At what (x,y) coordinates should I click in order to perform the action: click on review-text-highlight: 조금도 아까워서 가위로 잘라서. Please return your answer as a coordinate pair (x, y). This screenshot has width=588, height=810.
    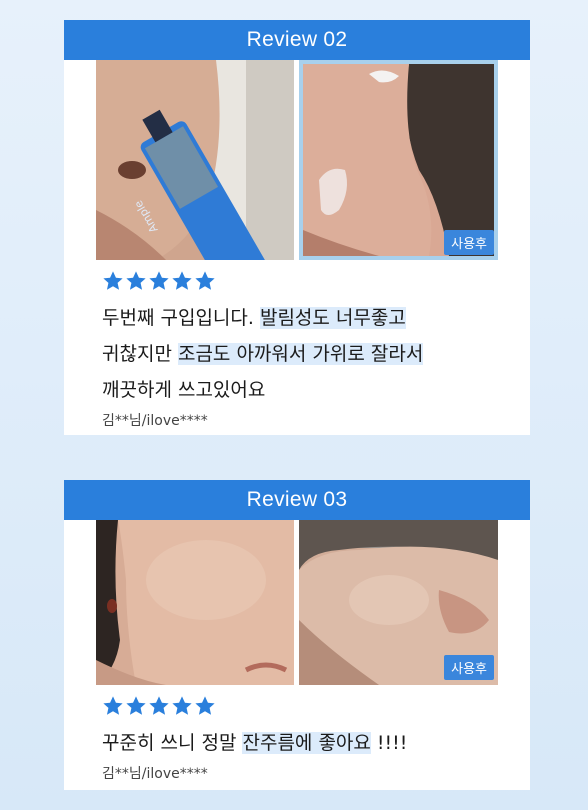
    Looking at the image, I should click on (300, 354).